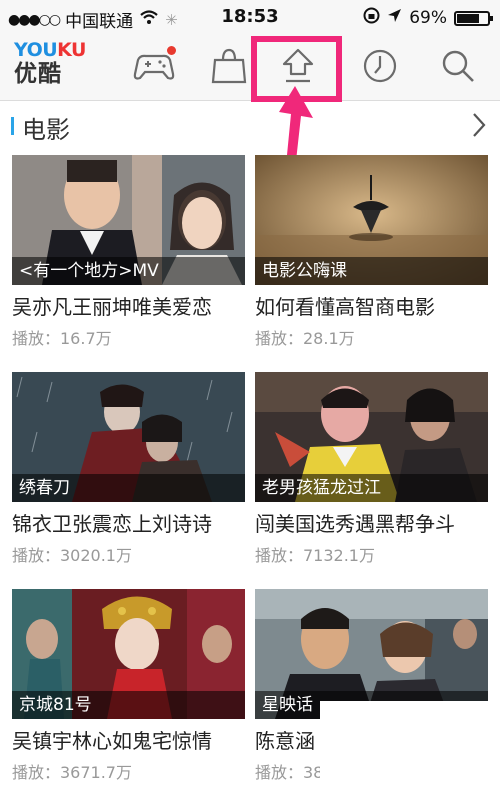 This screenshot has width=500, height=789. What do you see at coordinates (128, 705) in the screenshot?
I see `video-caption: 京城81号` at bounding box center [128, 705].